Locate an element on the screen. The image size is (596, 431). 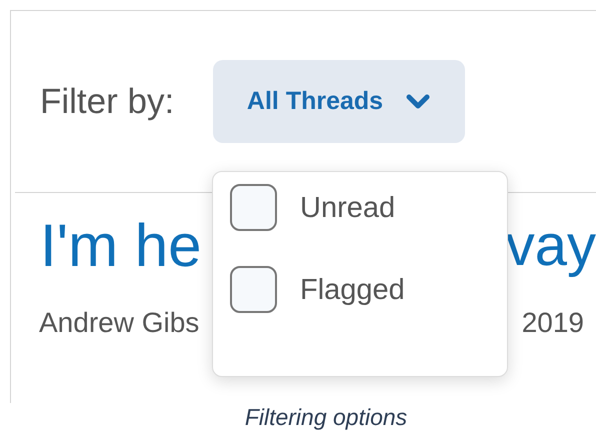
thread-title: vay is located at coordinates (551, 246).